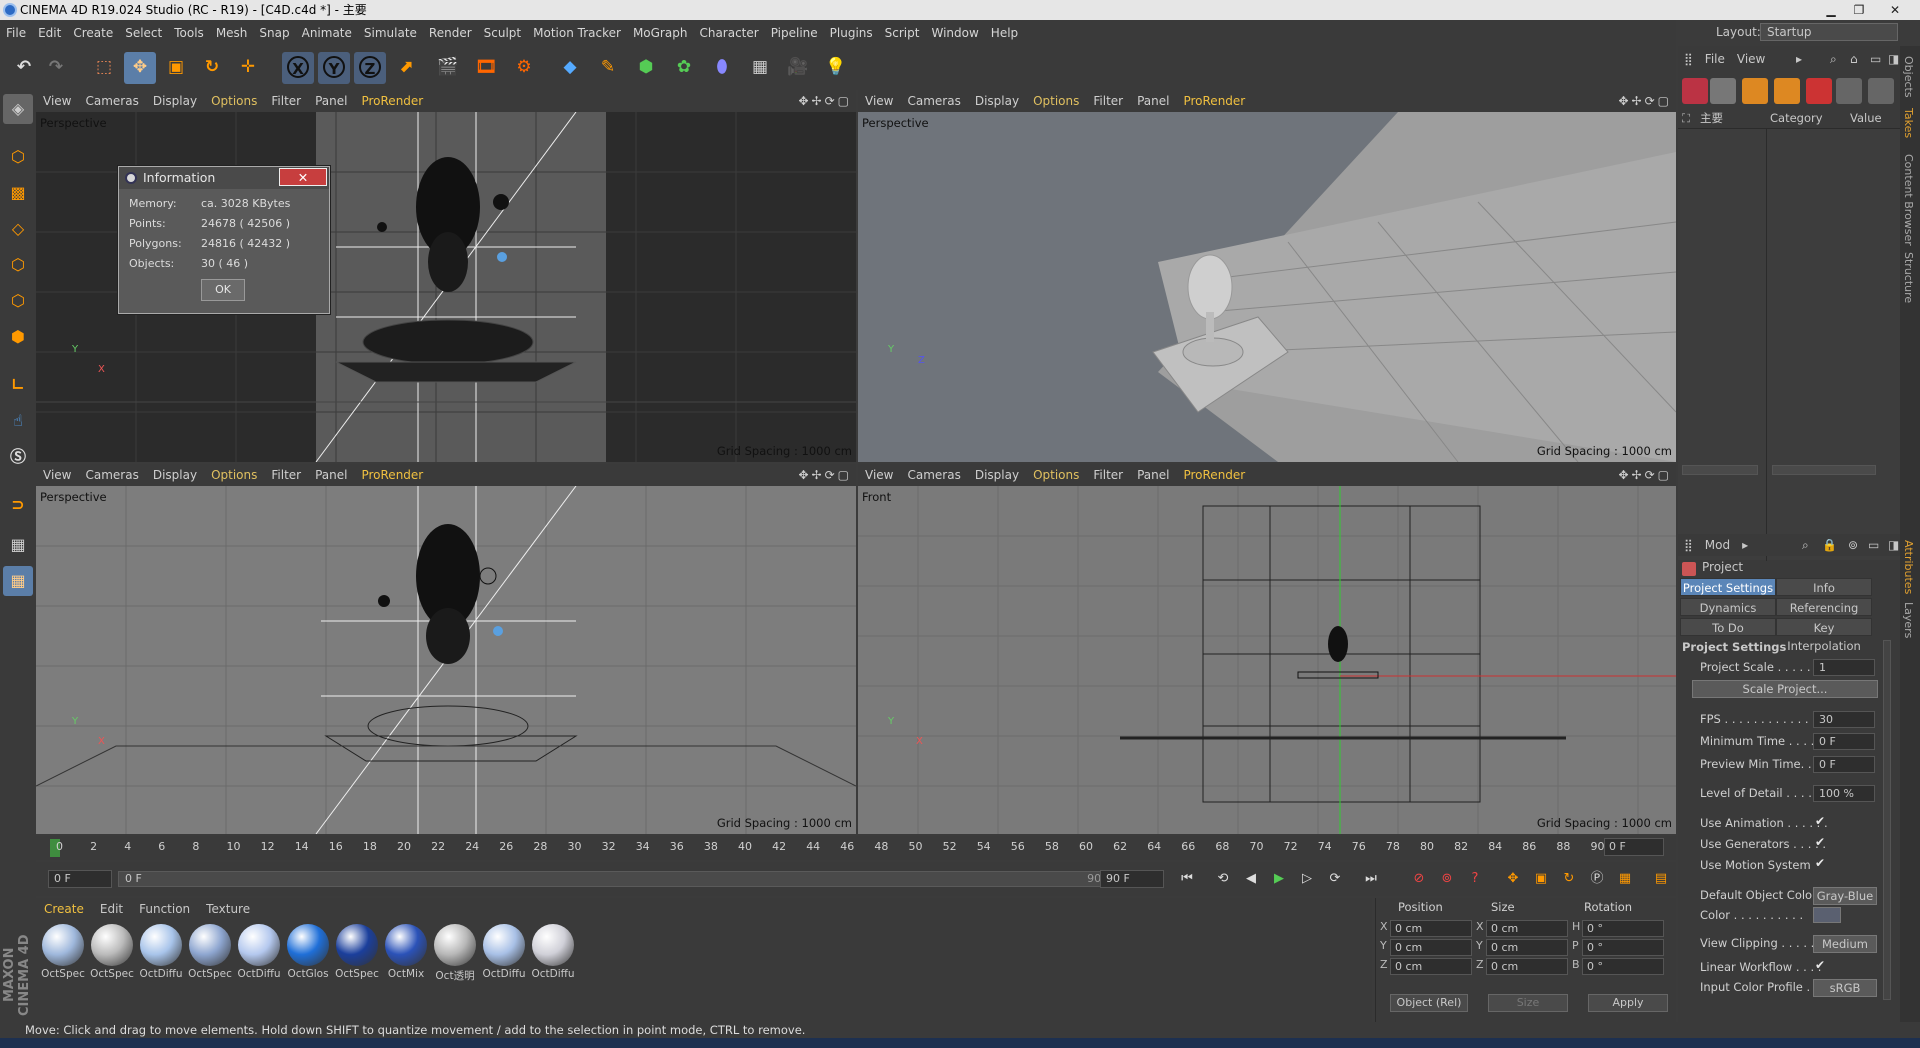 The image size is (1920, 1048). What do you see at coordinates (298, 68) in the screenshot?
I see `x-axis-lock-icon: X` at bounding box center [298, 68].